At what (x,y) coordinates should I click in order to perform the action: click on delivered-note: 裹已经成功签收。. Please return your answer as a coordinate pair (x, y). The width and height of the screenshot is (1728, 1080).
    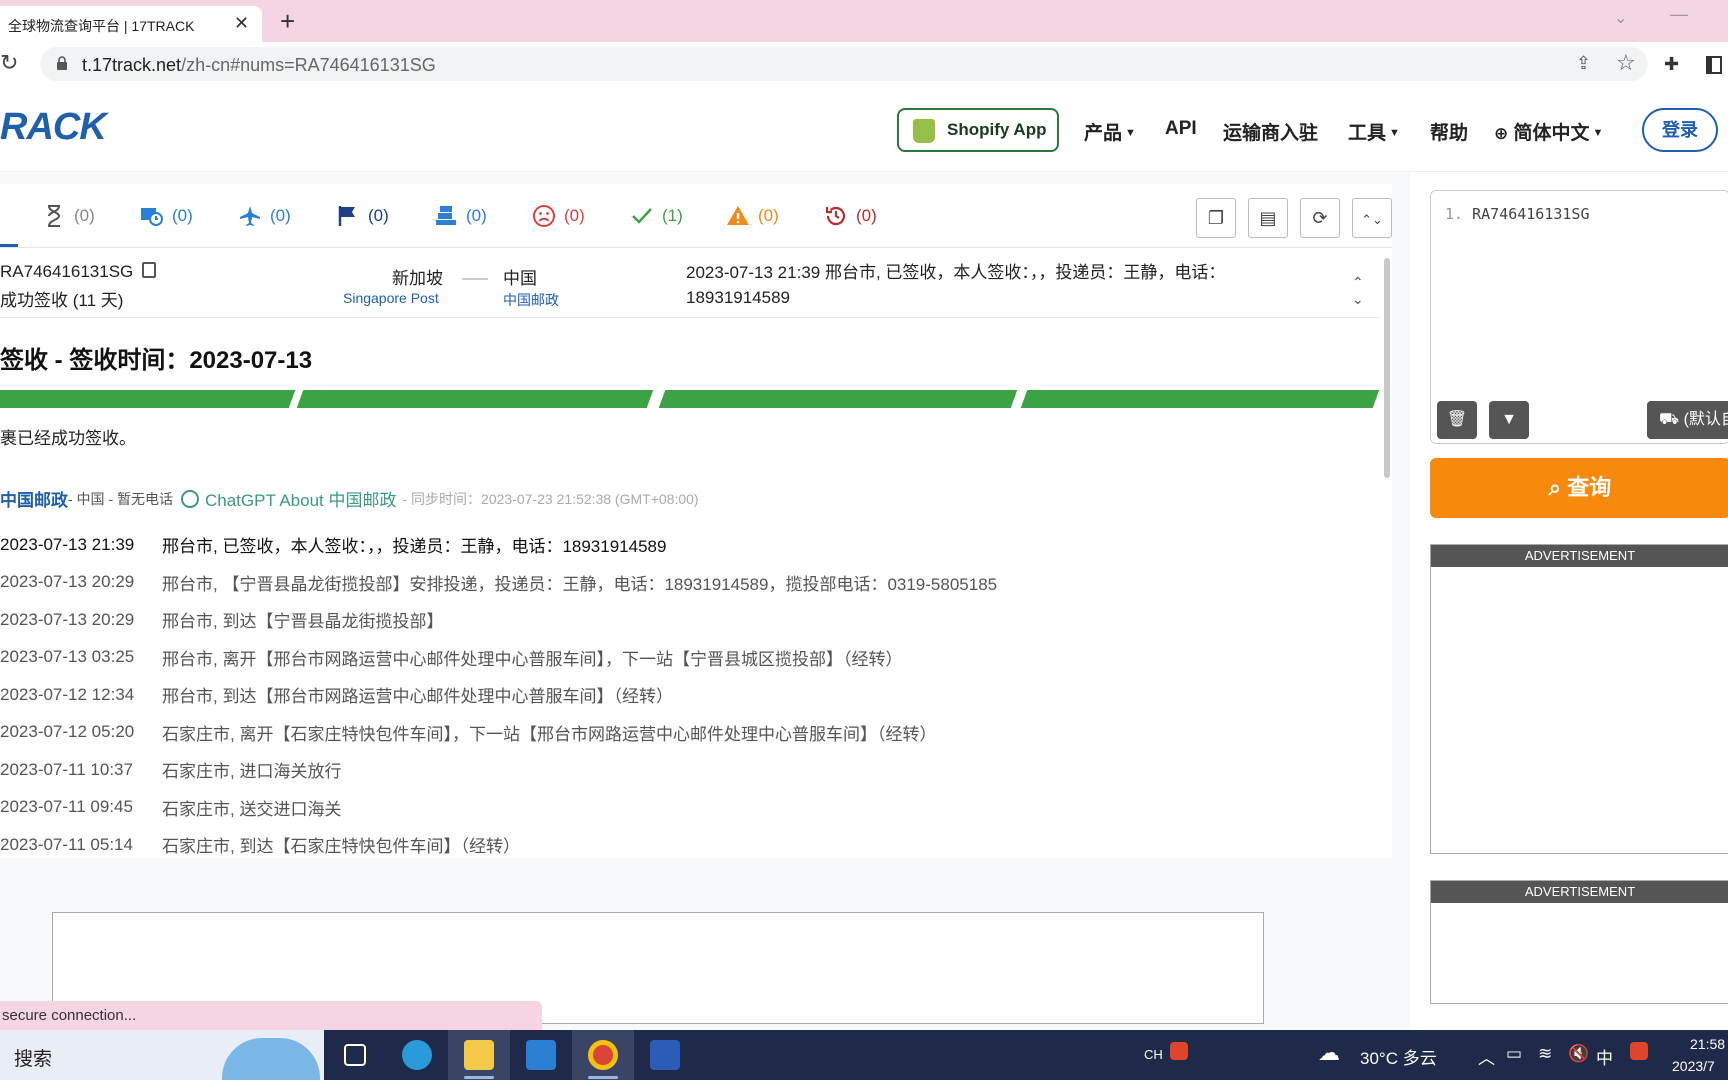
    Looking at the image, I should click on (68, 438).